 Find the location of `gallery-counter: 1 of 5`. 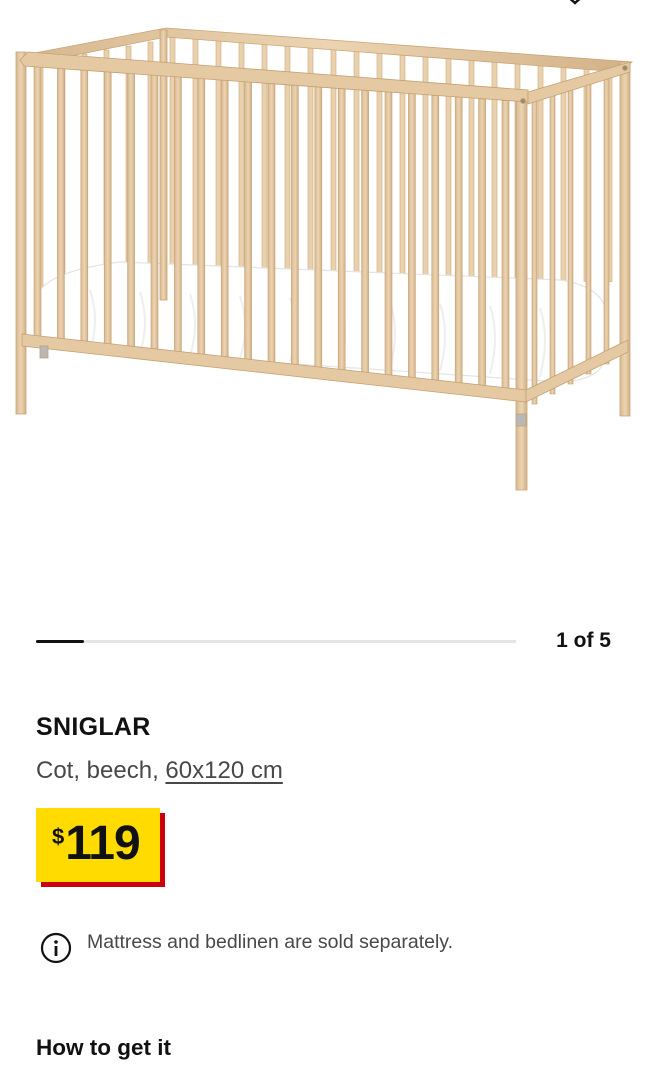

gallery-counter: 1 of 5 is located at coordinates (583, 640).